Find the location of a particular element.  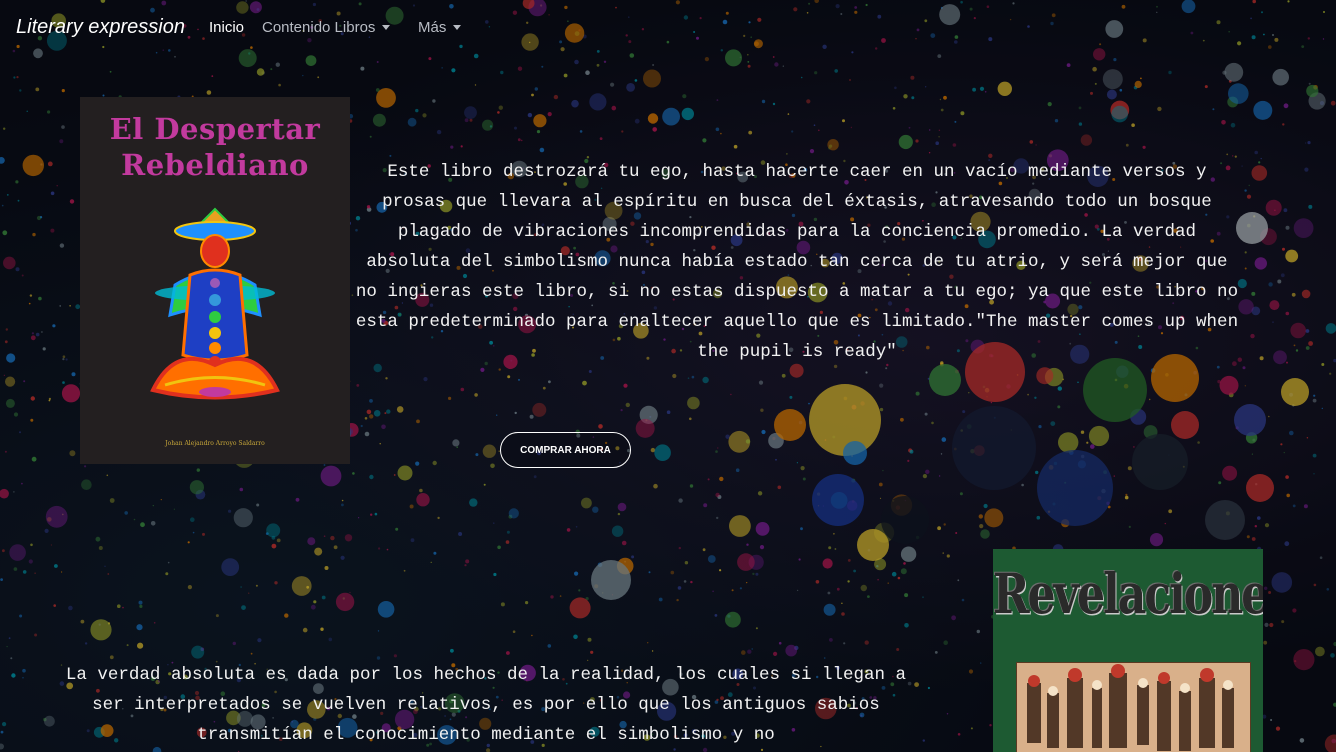

nav-item-inicio: Inicio is located at coordinates (226, 27).